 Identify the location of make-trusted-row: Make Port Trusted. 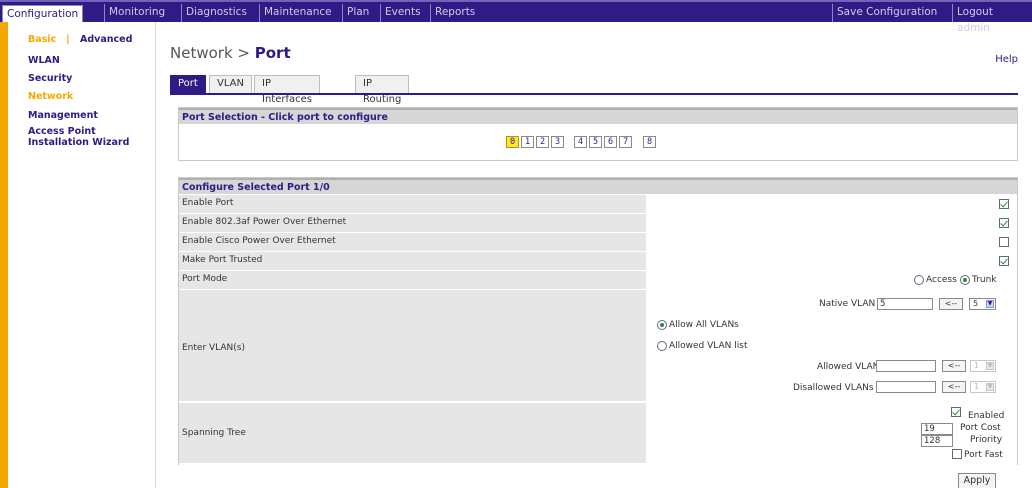
(598, 261).